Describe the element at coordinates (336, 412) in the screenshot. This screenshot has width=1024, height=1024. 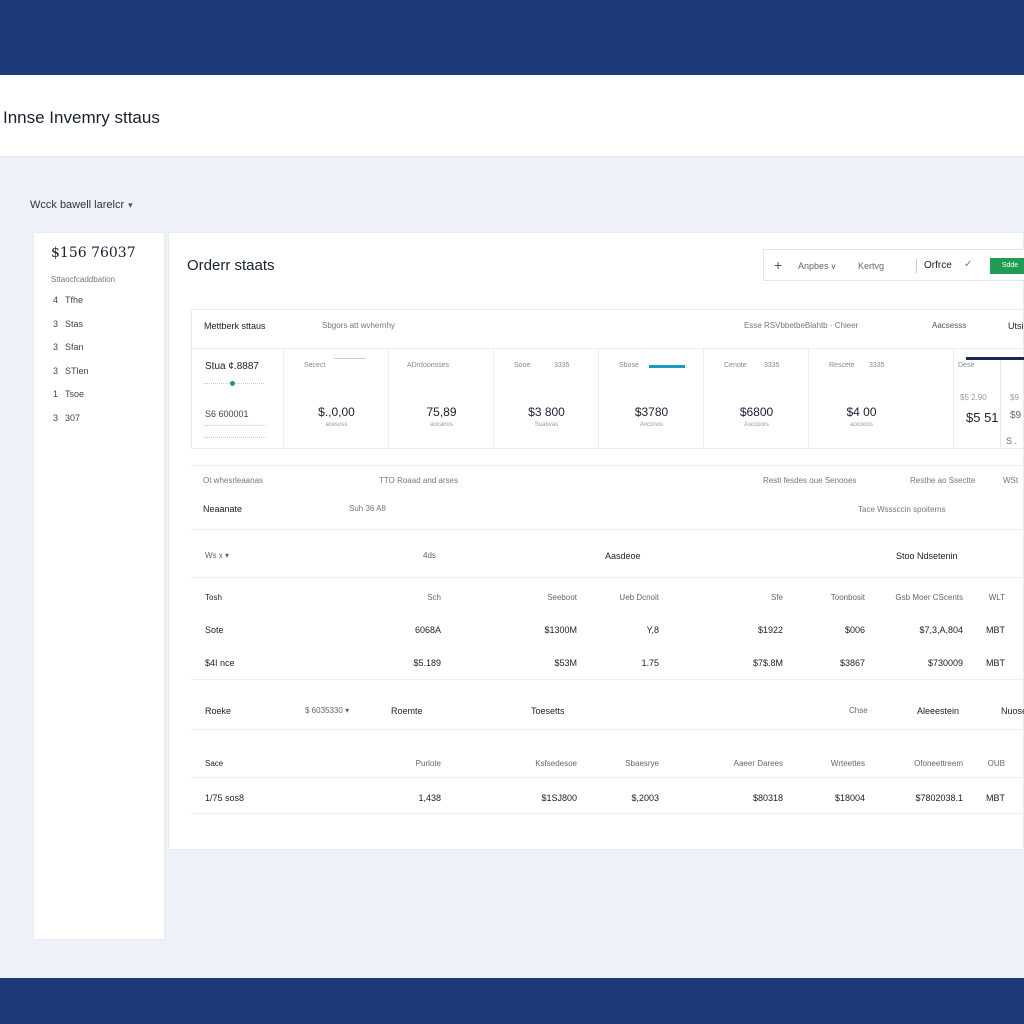
I see `kpi-value: $.,0,00` at that location.